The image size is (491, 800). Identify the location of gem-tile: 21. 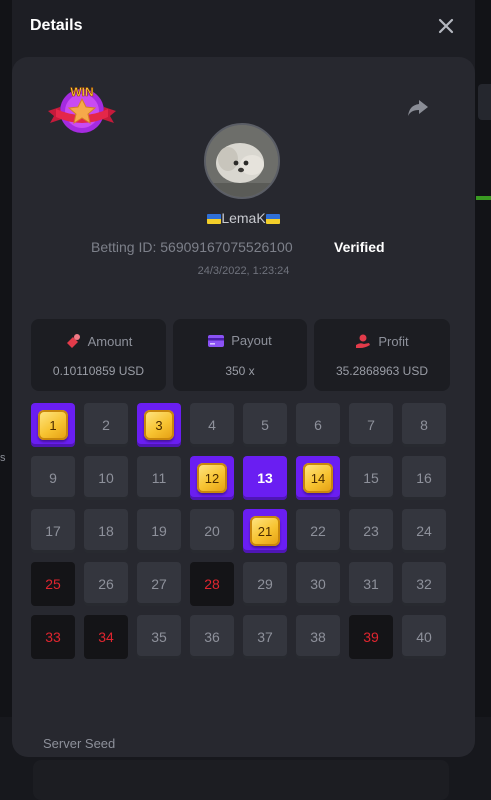
(265, 531).